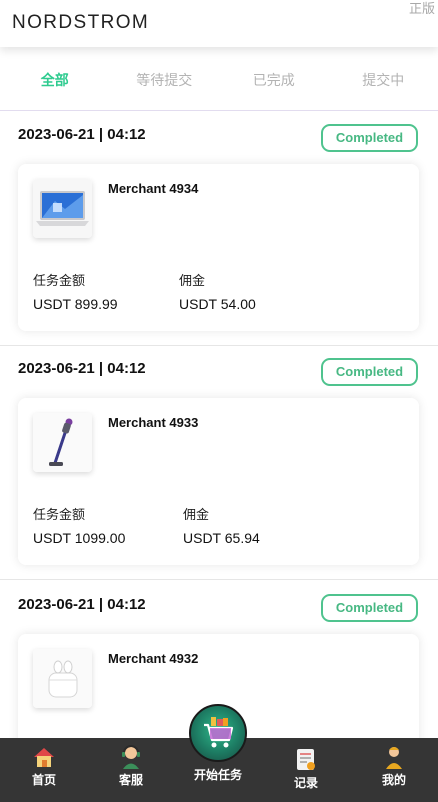  I want to click on shopping-cart-icon, so click(219, 732).